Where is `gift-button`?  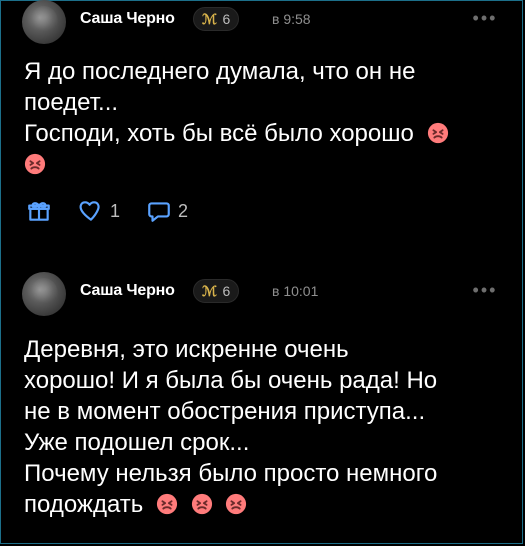
gift-button is located at coordinates (39, 211).